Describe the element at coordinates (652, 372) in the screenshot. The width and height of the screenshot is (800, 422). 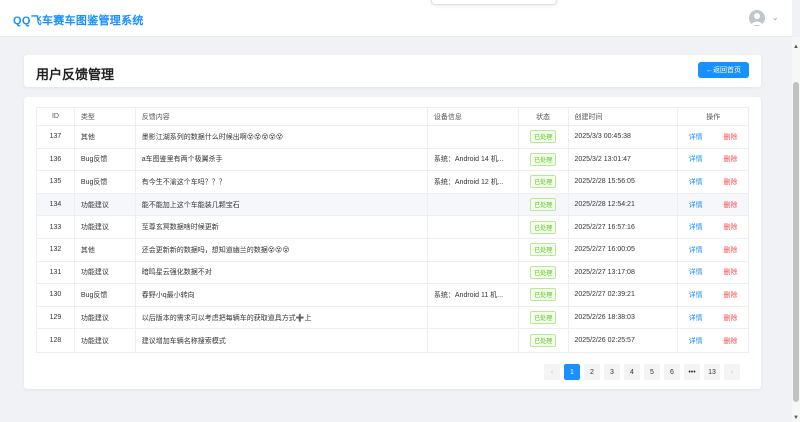
I see `page-button: 5` at that location.